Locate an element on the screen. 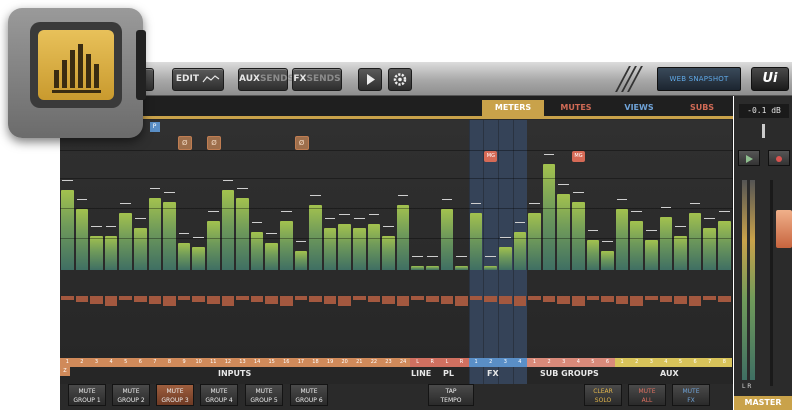 The height and width of the screenshot is (410, 792). channel-number: 22 is located at coordinates (374, 362).